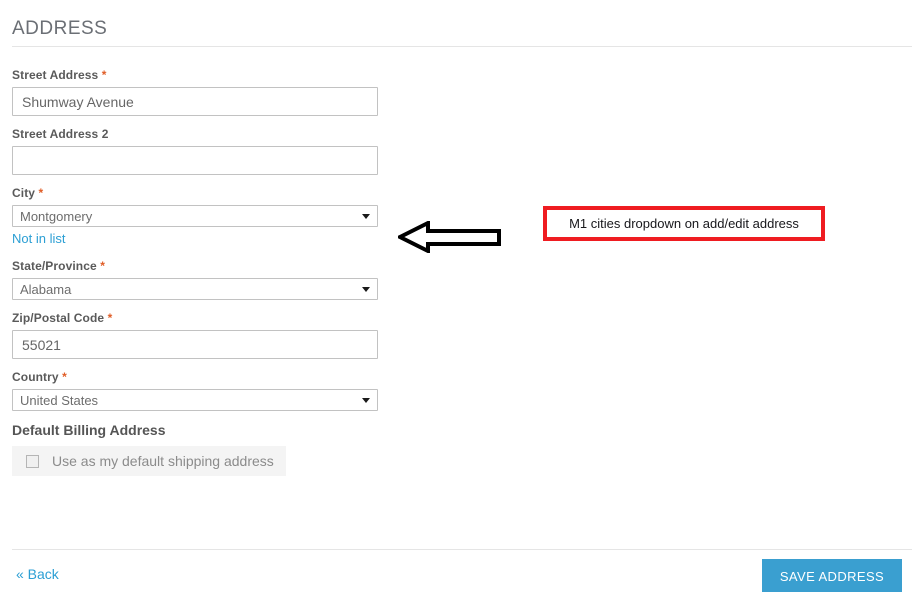 This screenshot has height=609, width=924. Describe the element at coordinates (202, 377) in the screenshot. I see `label-country: Country *` at that location.